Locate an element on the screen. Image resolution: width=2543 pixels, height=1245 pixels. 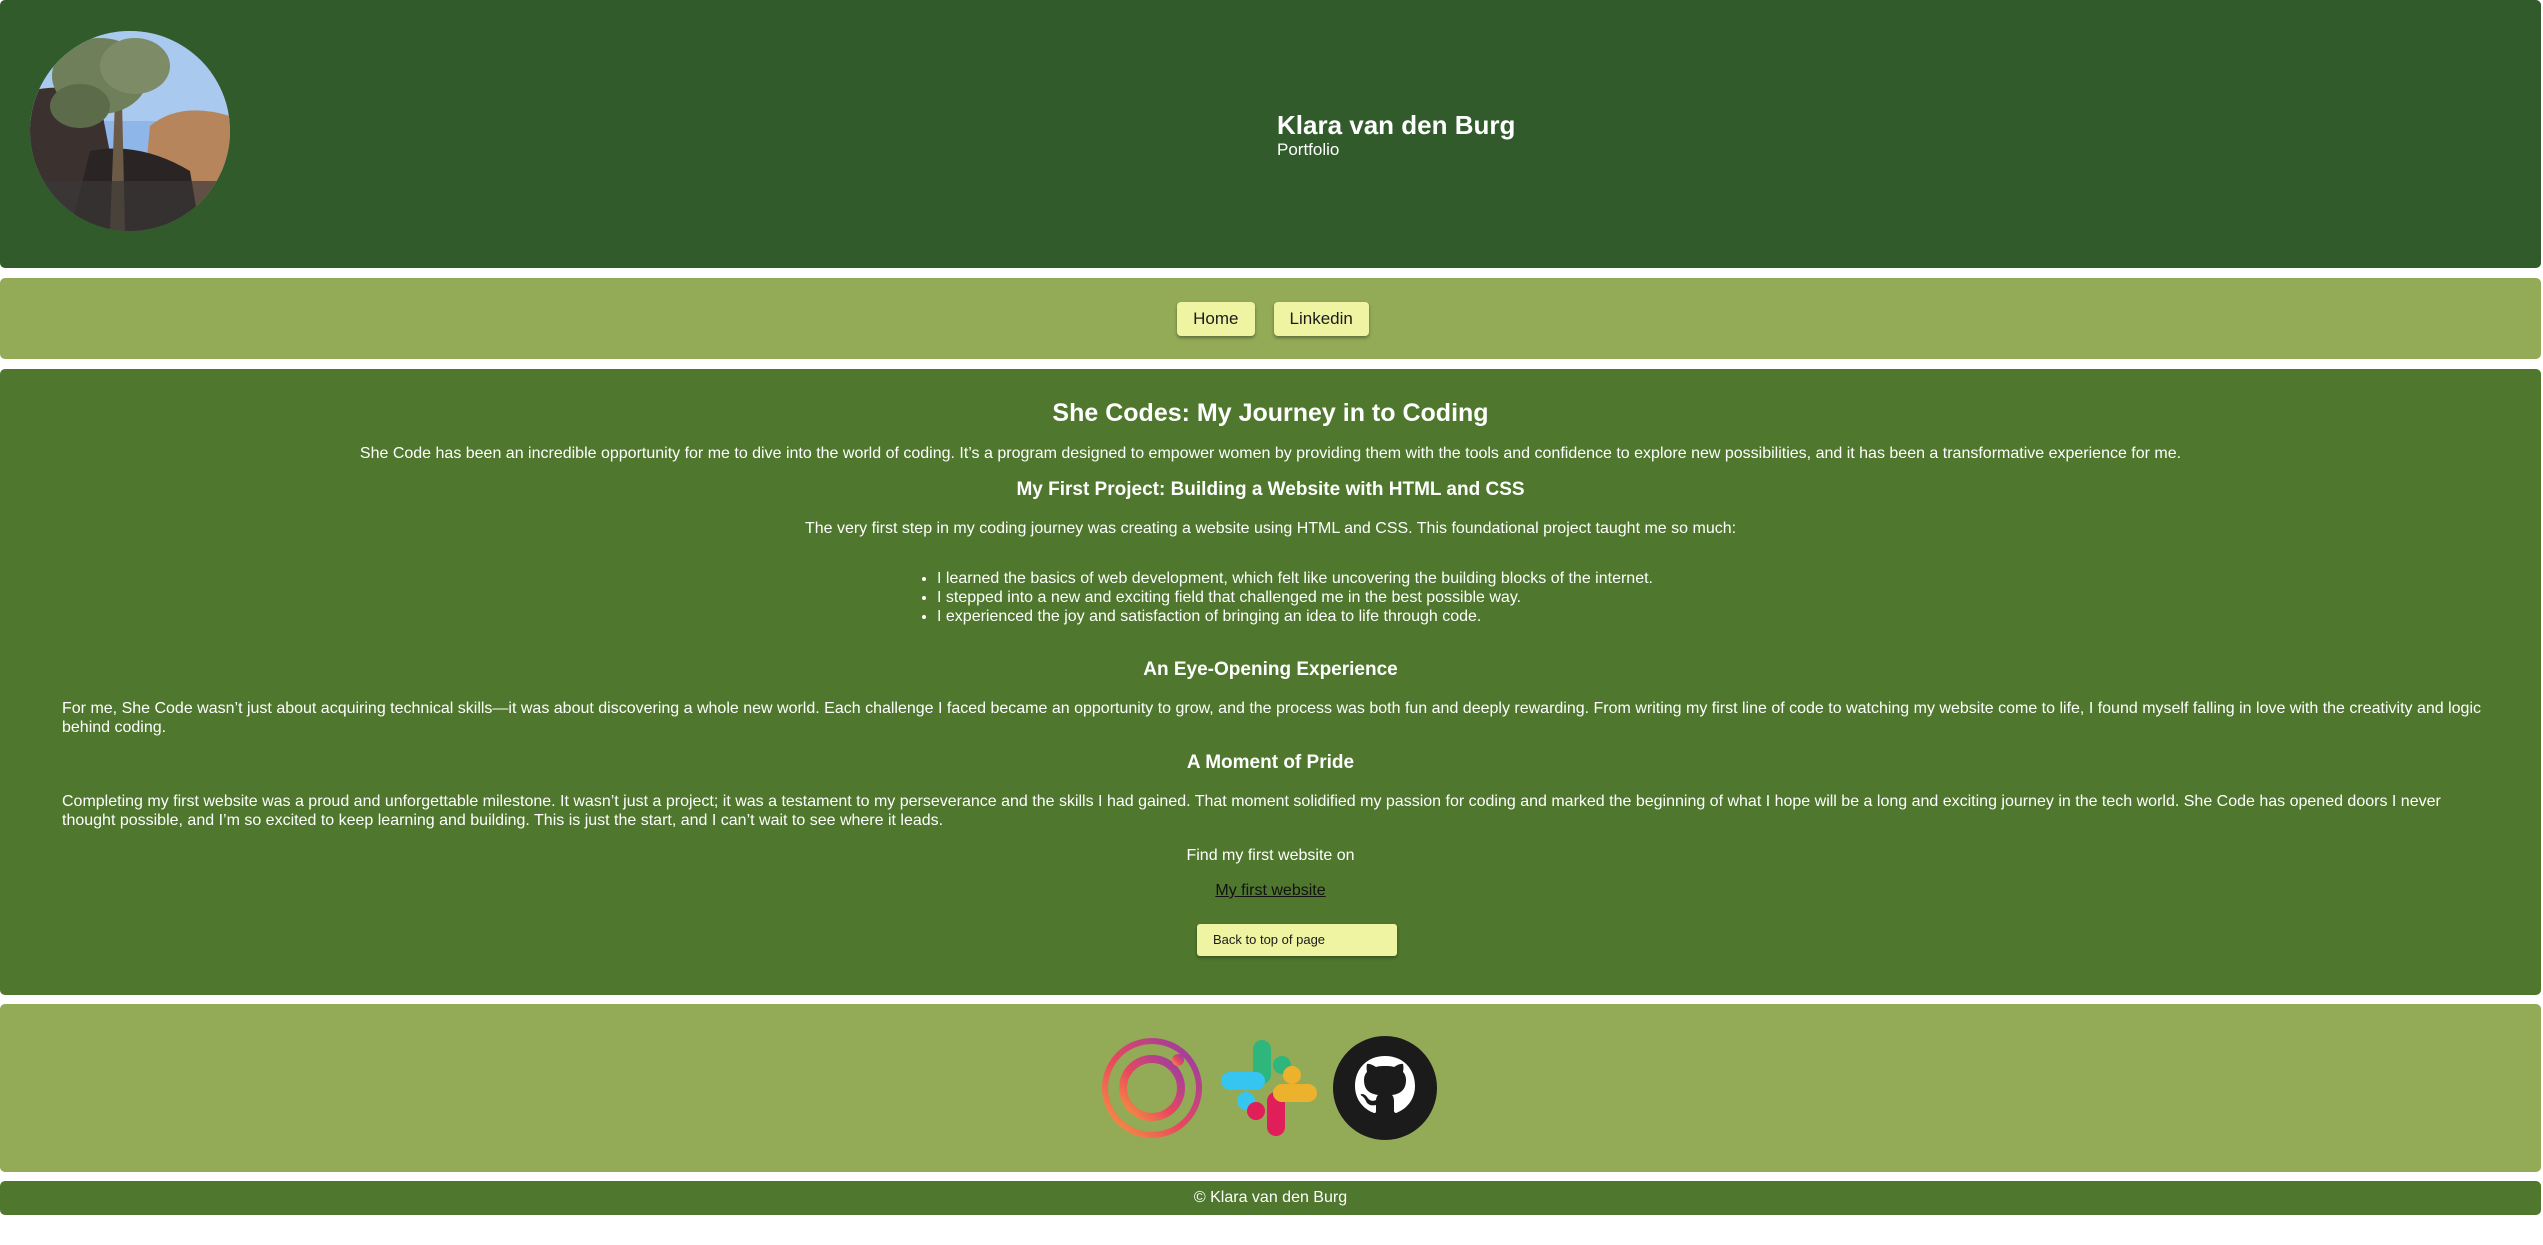
github-icon is located at coordinates (1385, 1088).